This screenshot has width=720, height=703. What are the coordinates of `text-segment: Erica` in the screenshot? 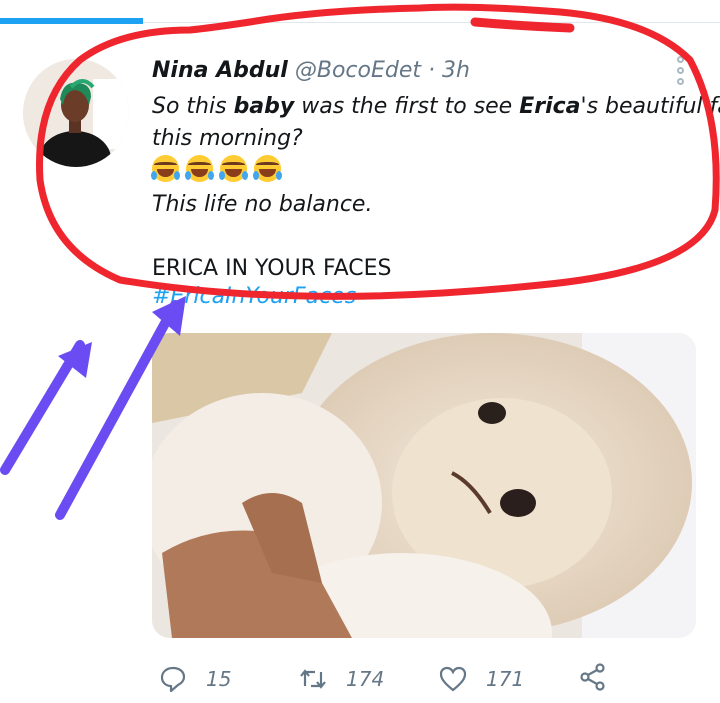 It's located at (550, 106).